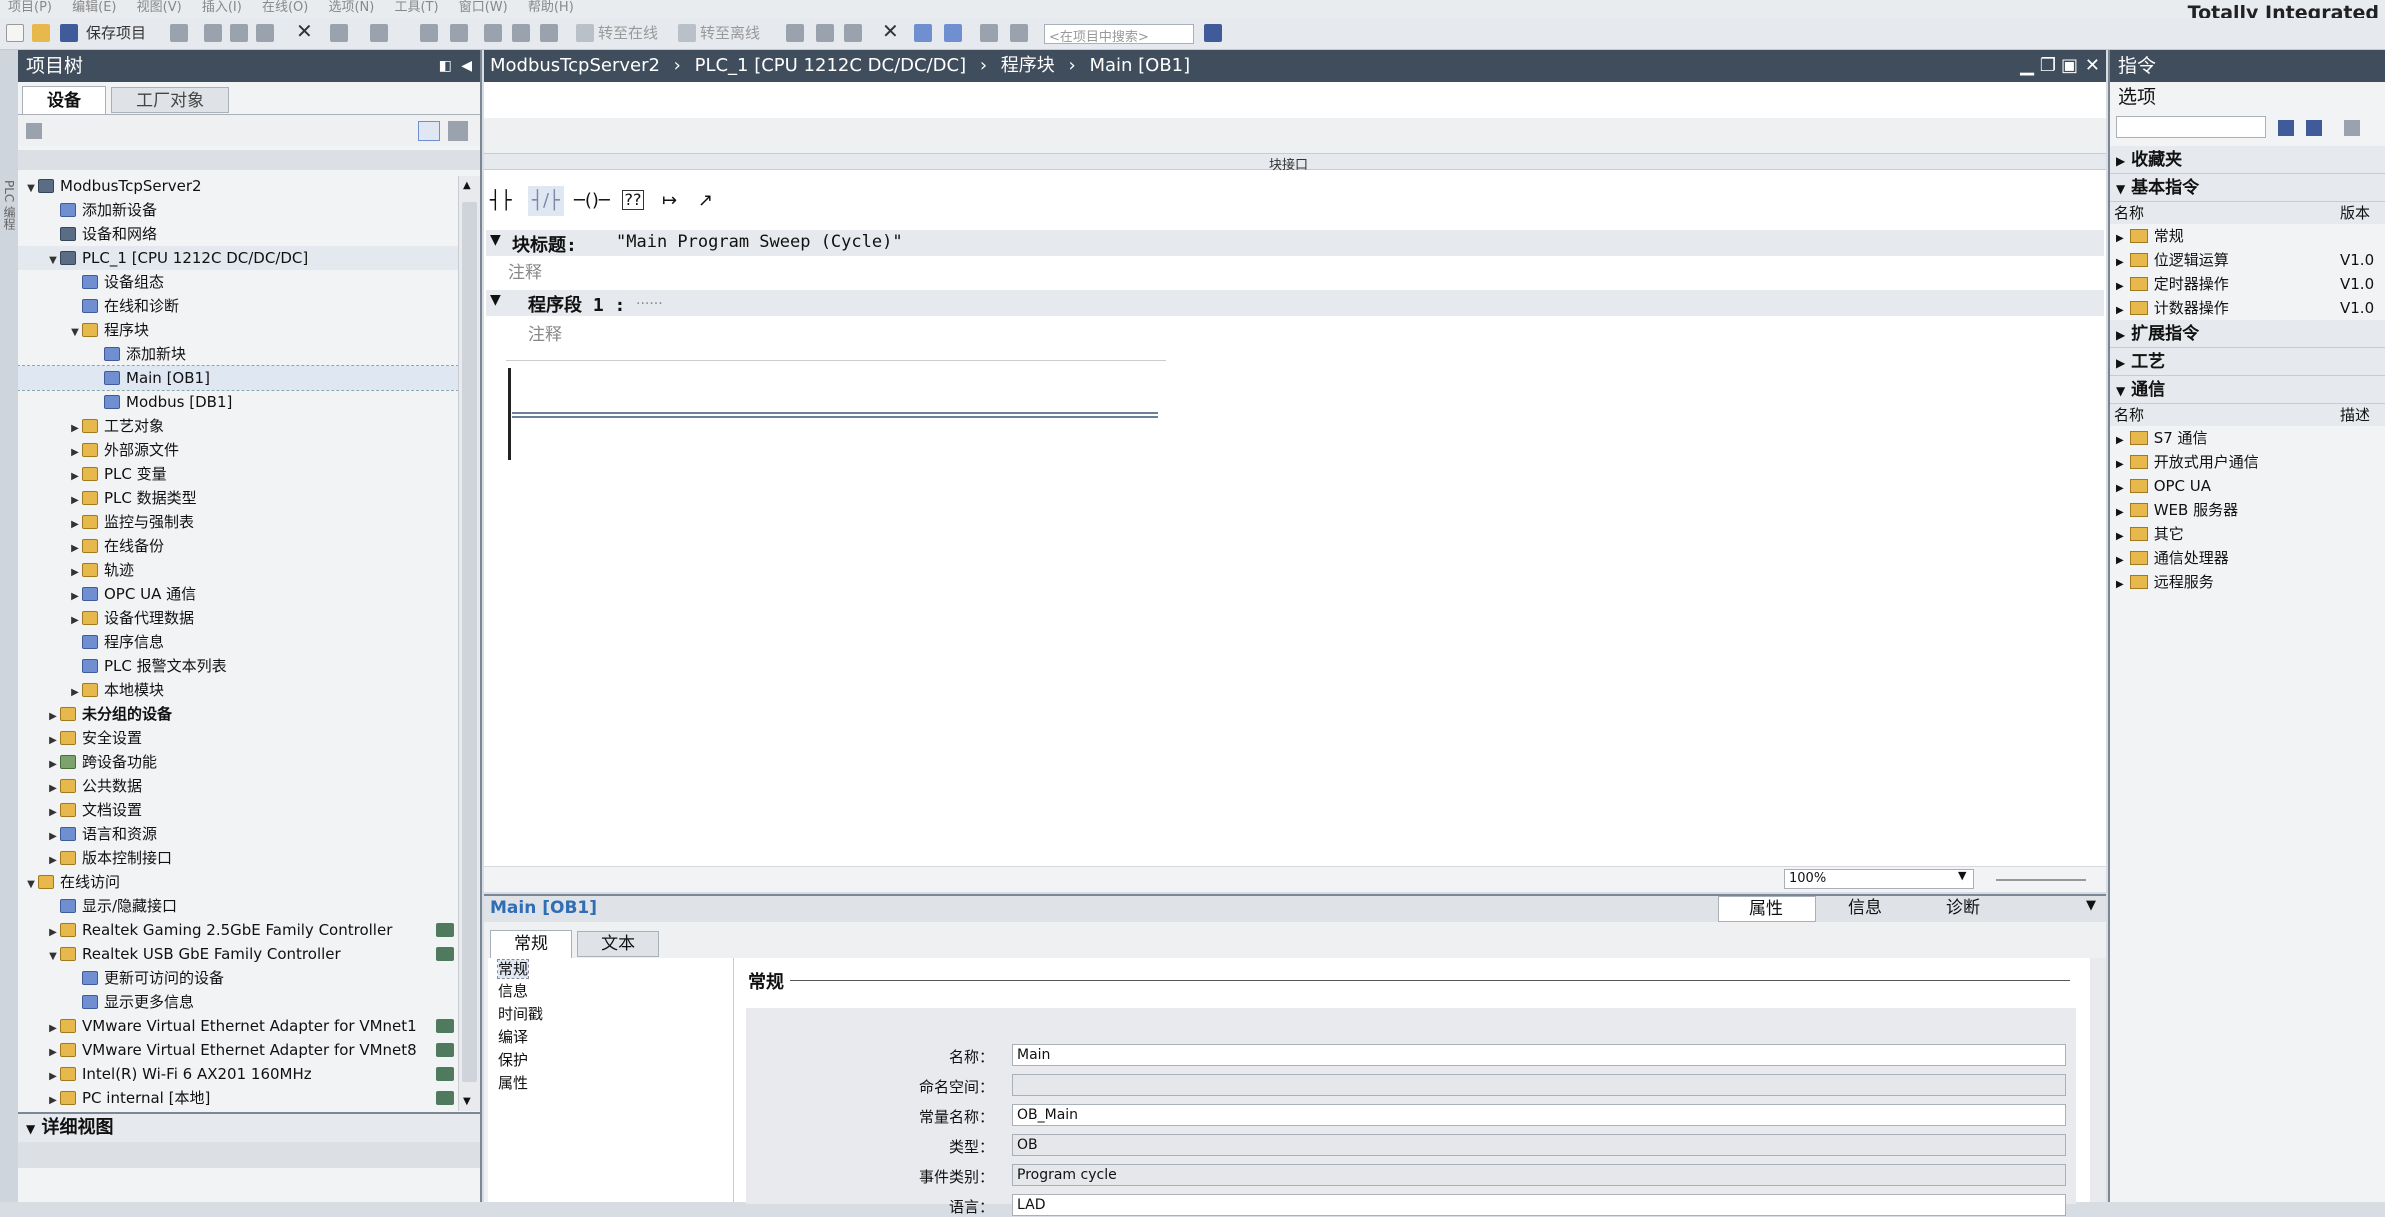 This screenshot has height=1217, width=2385. What do you see at coordinates (238, 570) in the screenshot?
I see `tree-node: ▶ 轨迹` at bounding box center [238, 570].